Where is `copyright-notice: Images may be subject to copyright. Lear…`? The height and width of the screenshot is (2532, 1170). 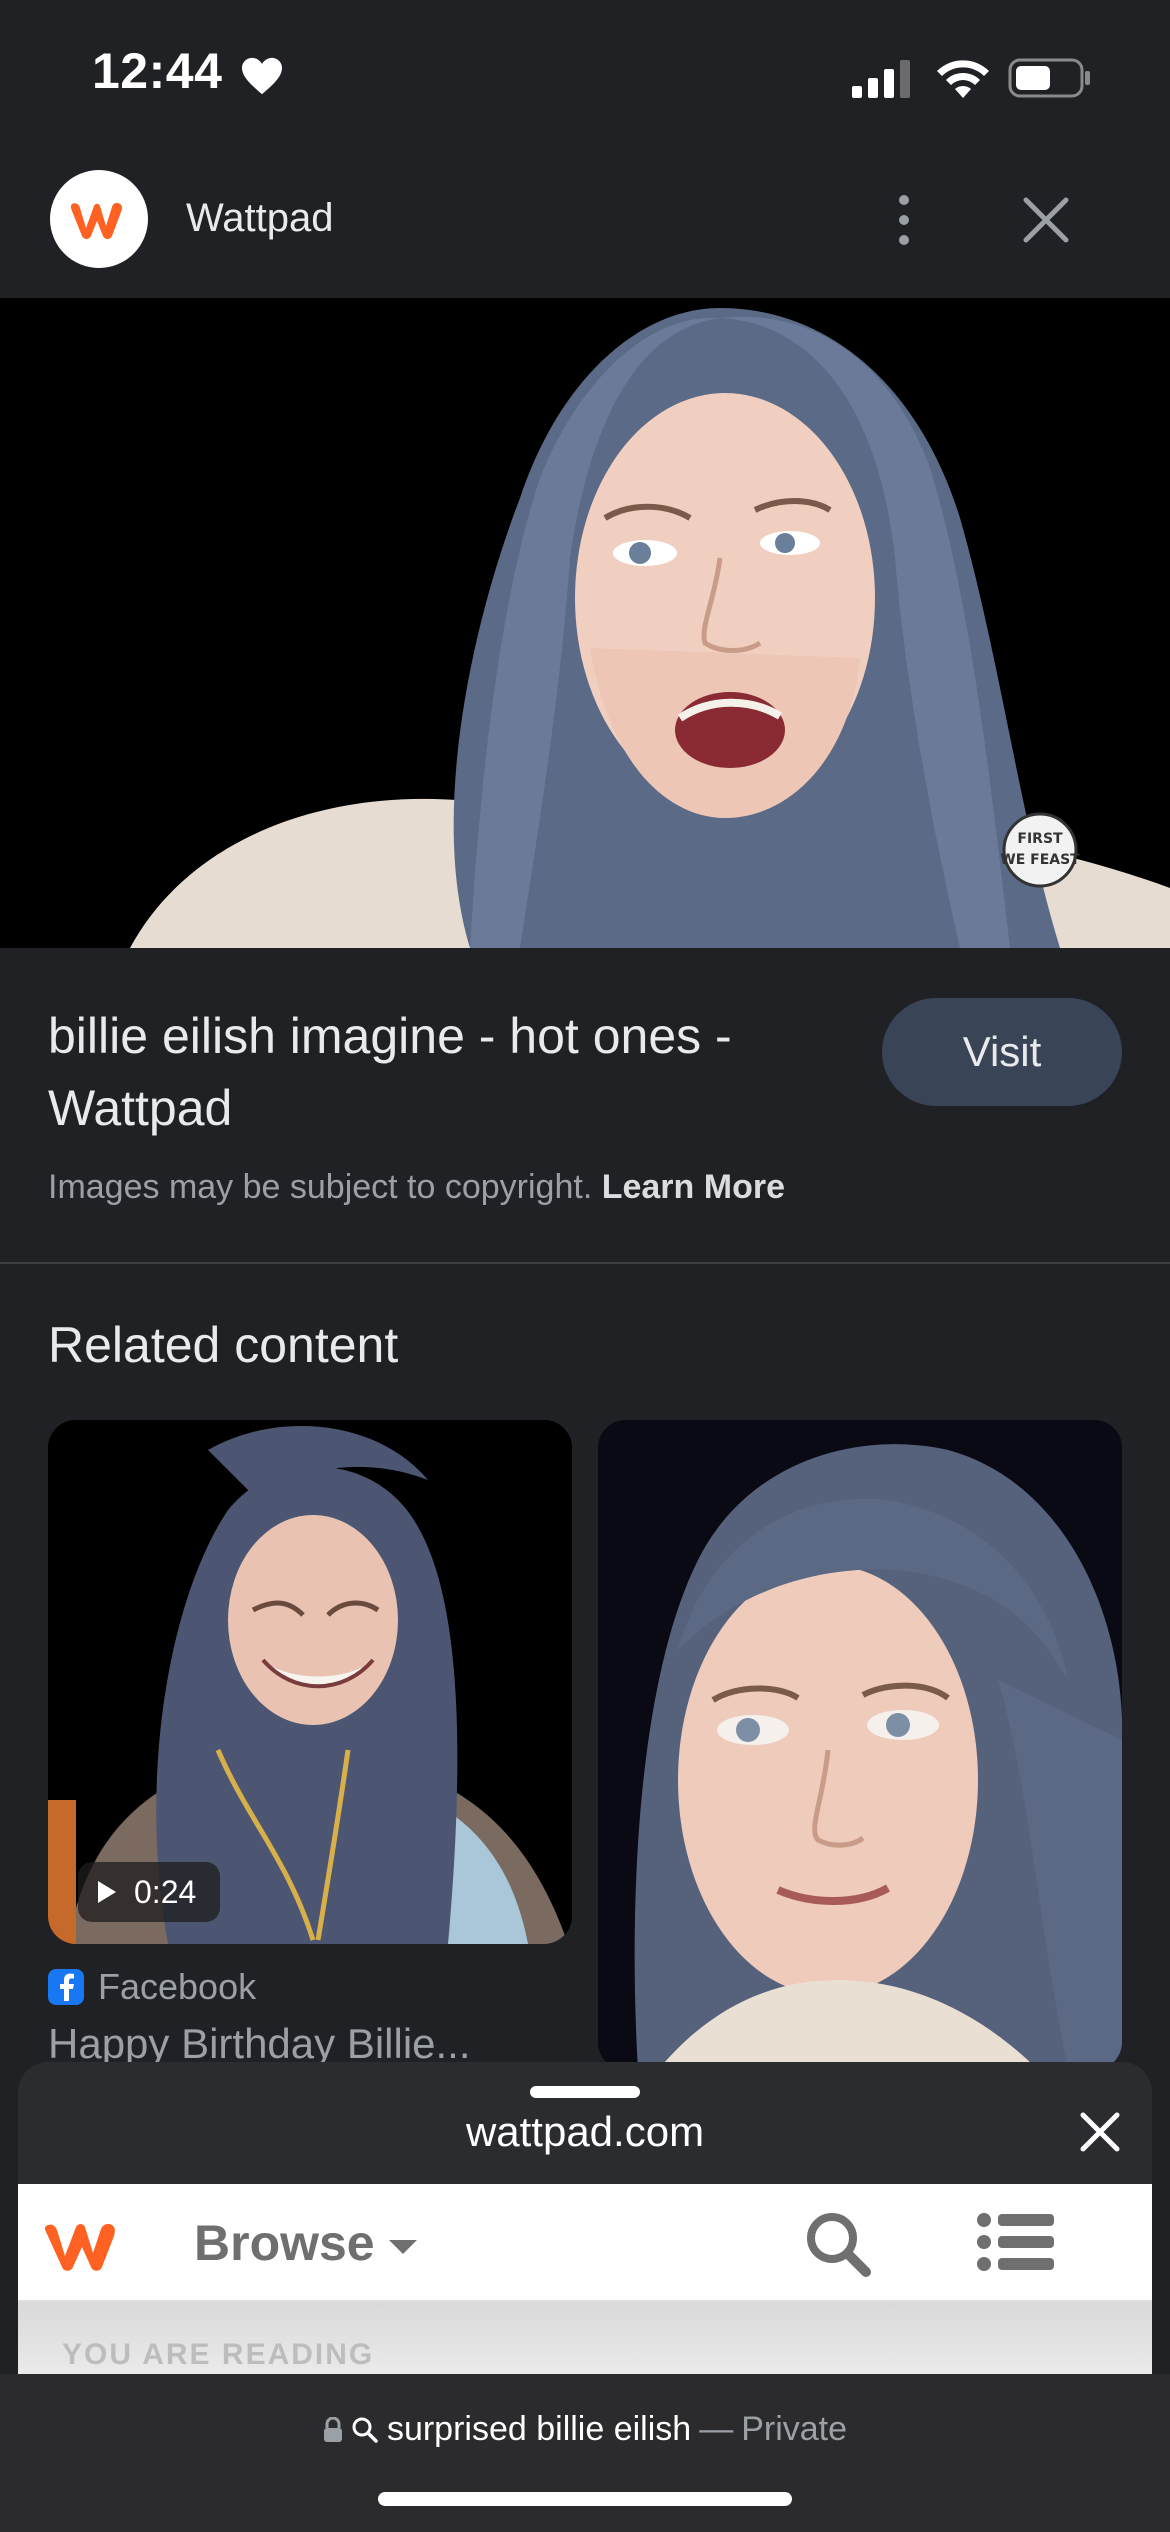 copyright-notice: Images may be subject to copyright. Lear… is located at coordinates (416, 1187).